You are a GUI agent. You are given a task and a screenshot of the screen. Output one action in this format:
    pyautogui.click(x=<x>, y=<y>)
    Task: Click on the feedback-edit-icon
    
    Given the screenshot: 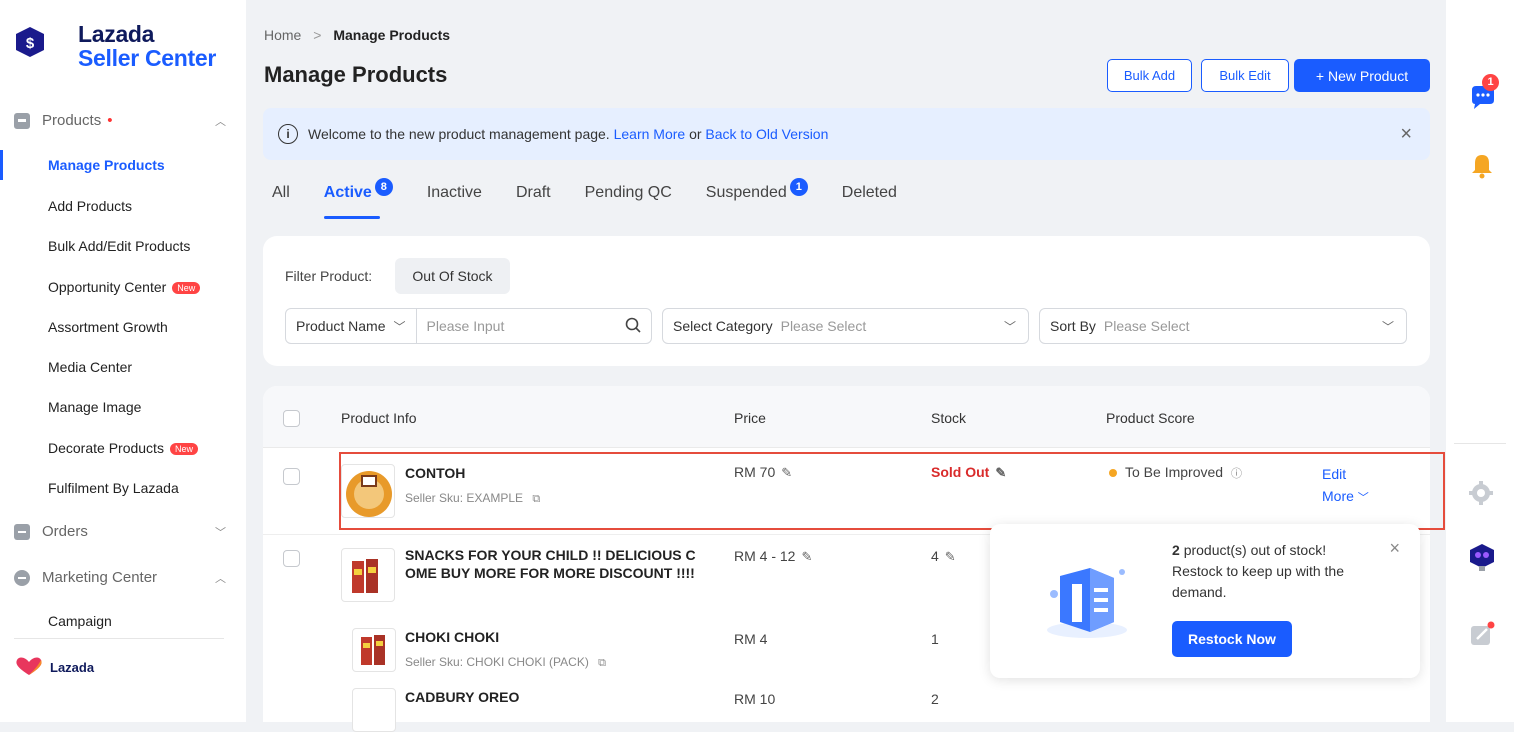 What is the action you would take?
    pyautogui.click(x=1482, y=634)
    